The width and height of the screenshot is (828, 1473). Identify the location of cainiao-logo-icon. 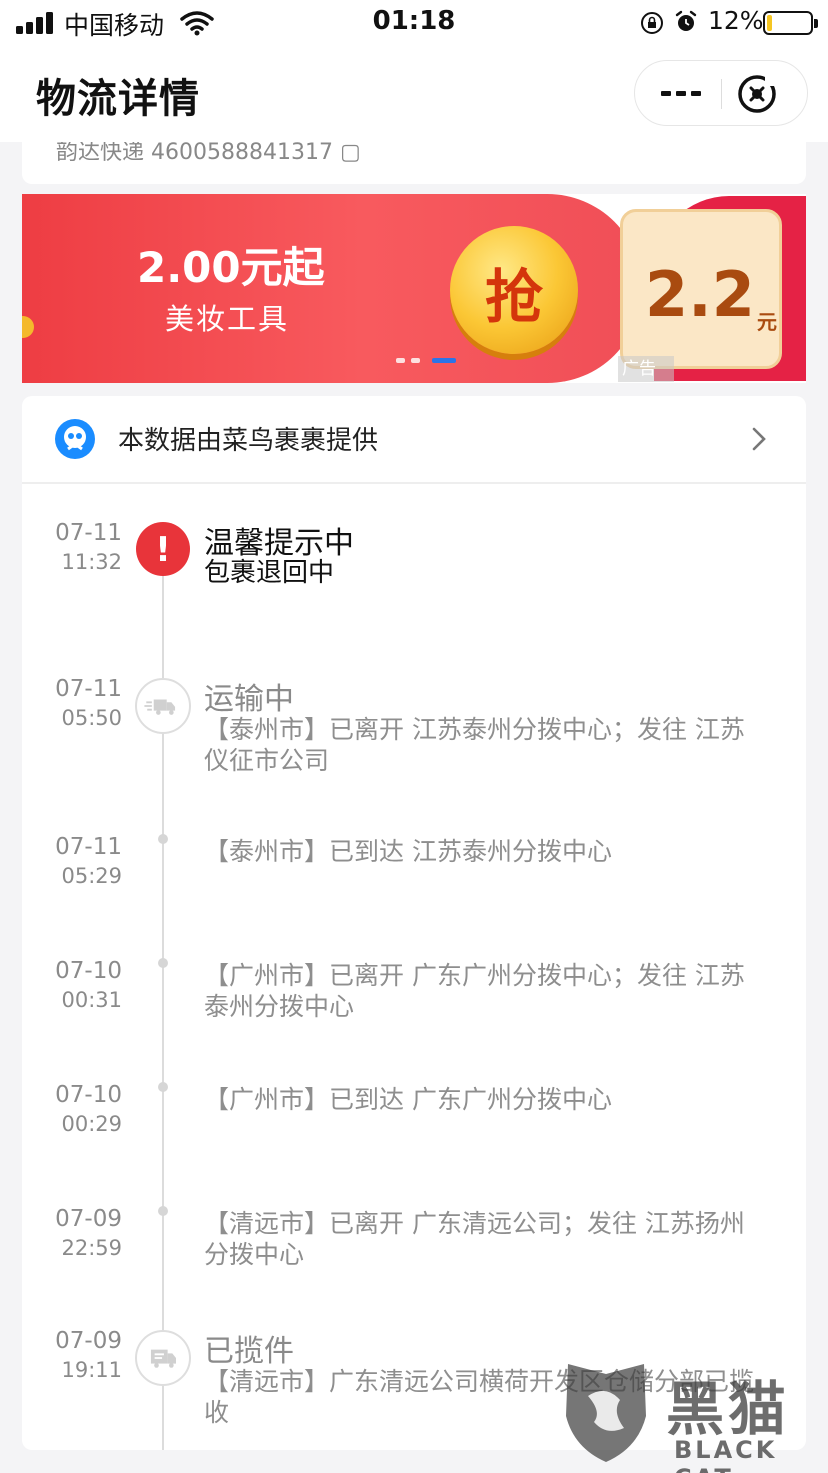
(75, 439).